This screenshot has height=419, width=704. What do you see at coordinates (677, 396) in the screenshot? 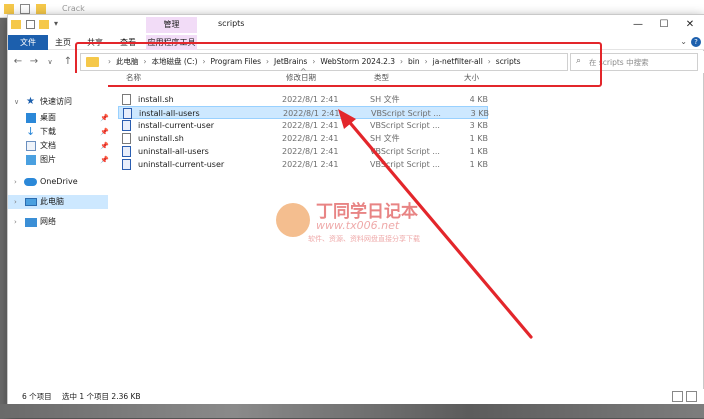
I see `details-view-icon` at bounding box center [677, 396].